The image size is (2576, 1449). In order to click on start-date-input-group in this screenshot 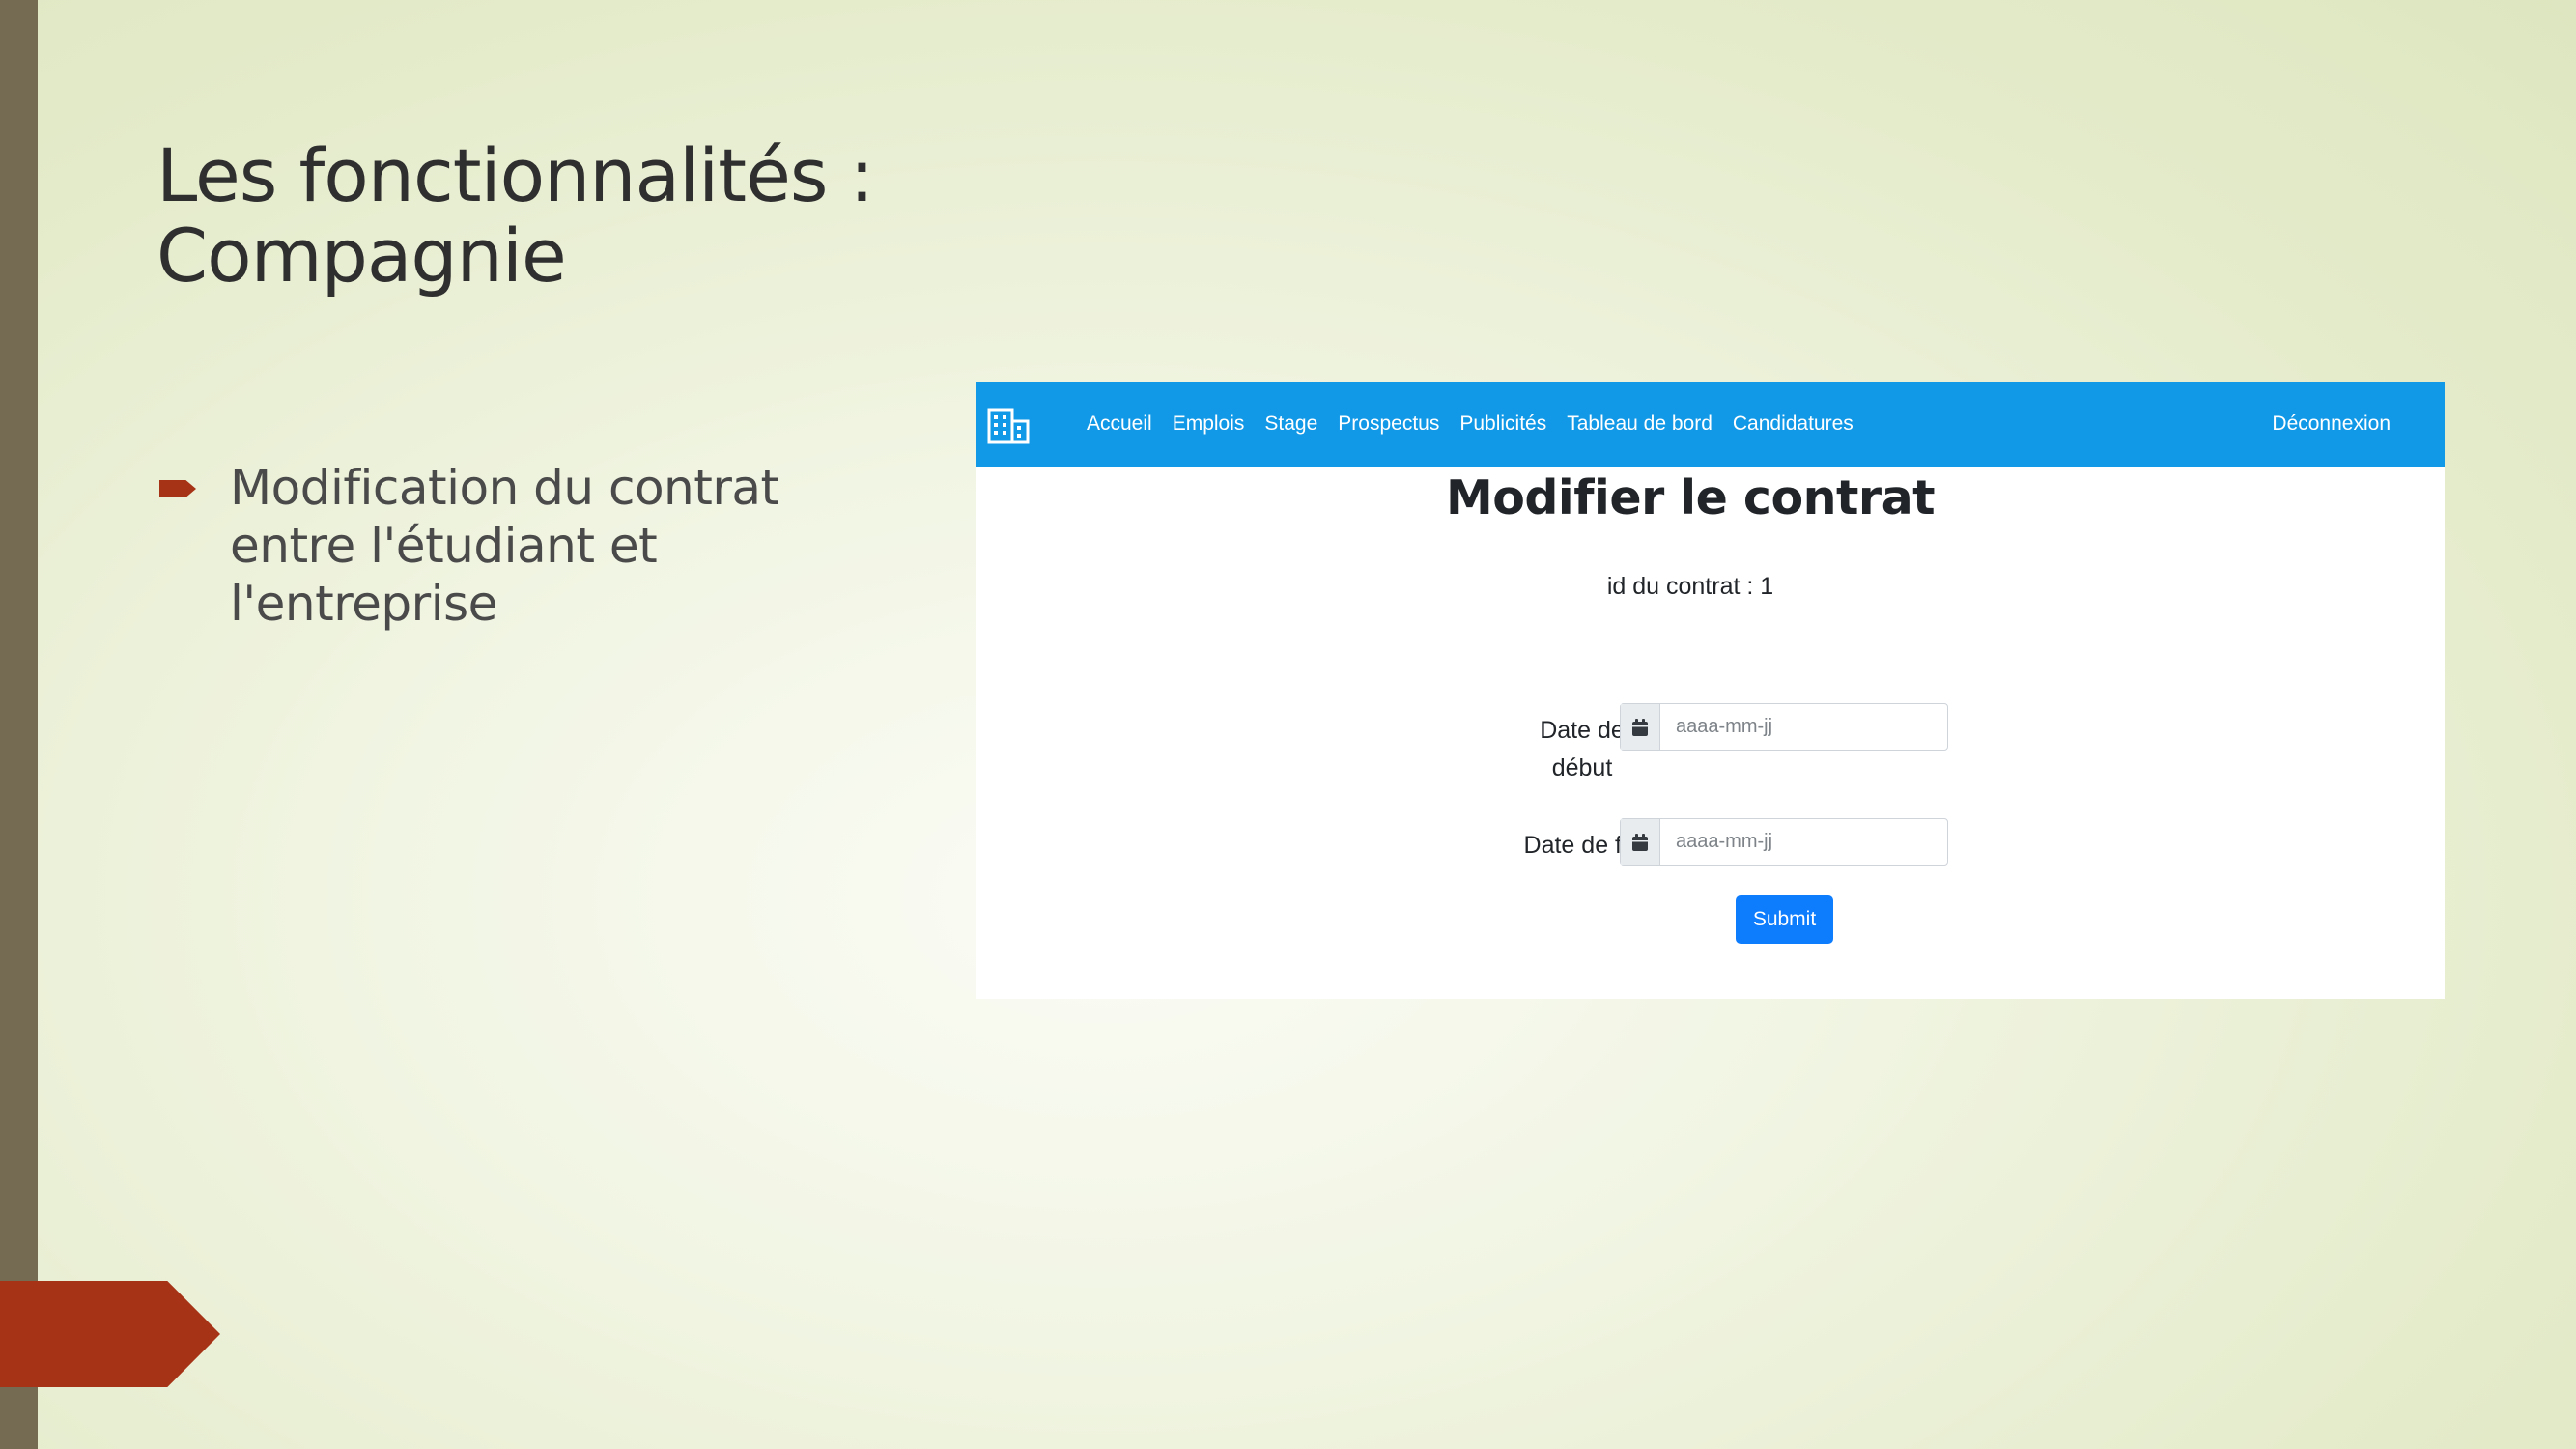, I will do `click(1784, 727)`.